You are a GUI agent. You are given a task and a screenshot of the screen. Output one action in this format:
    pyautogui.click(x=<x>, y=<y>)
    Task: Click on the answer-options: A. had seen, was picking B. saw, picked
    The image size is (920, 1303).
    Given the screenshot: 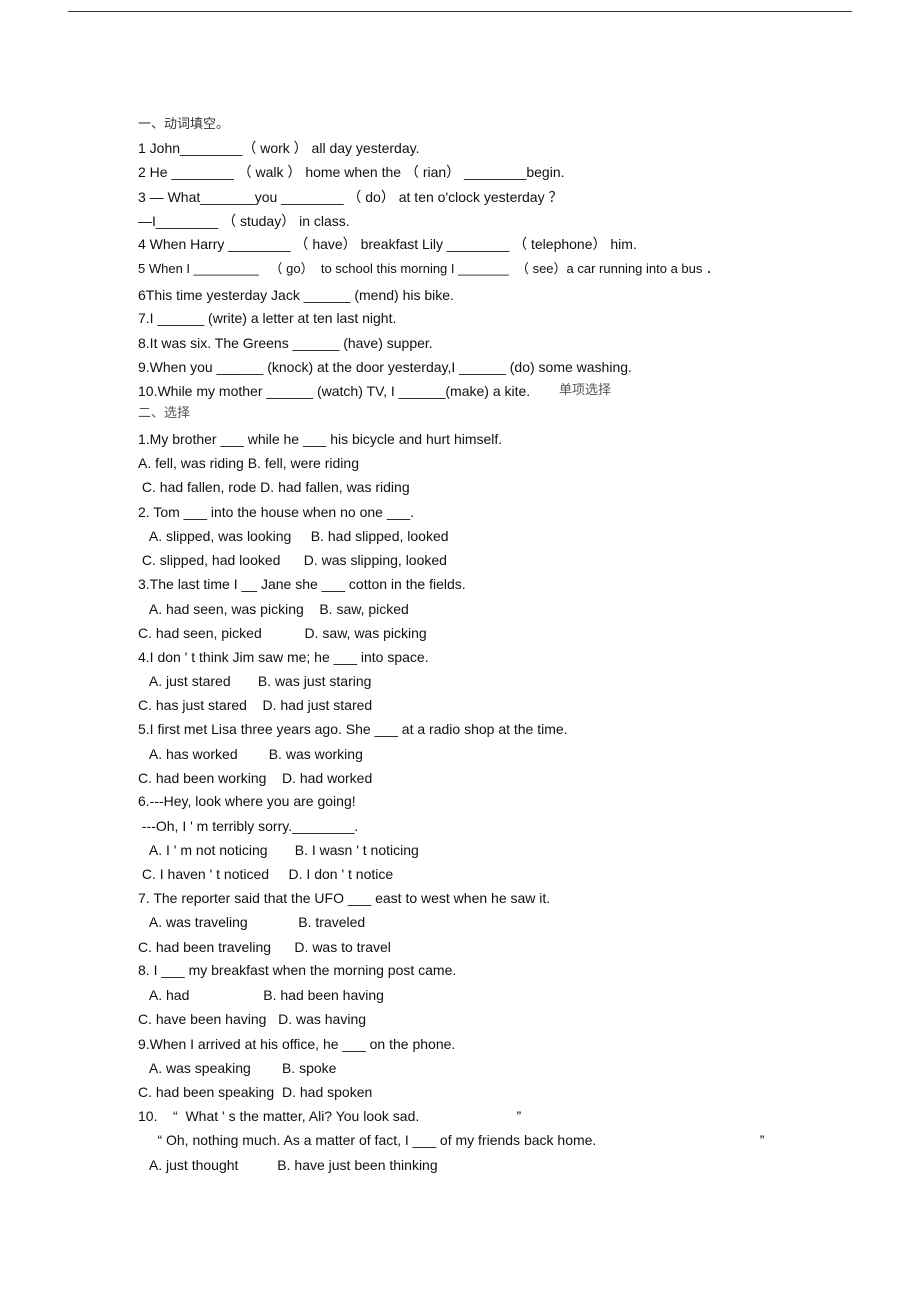 What is the action you would take?
    pyautogui.click(x=273, y=609)
    